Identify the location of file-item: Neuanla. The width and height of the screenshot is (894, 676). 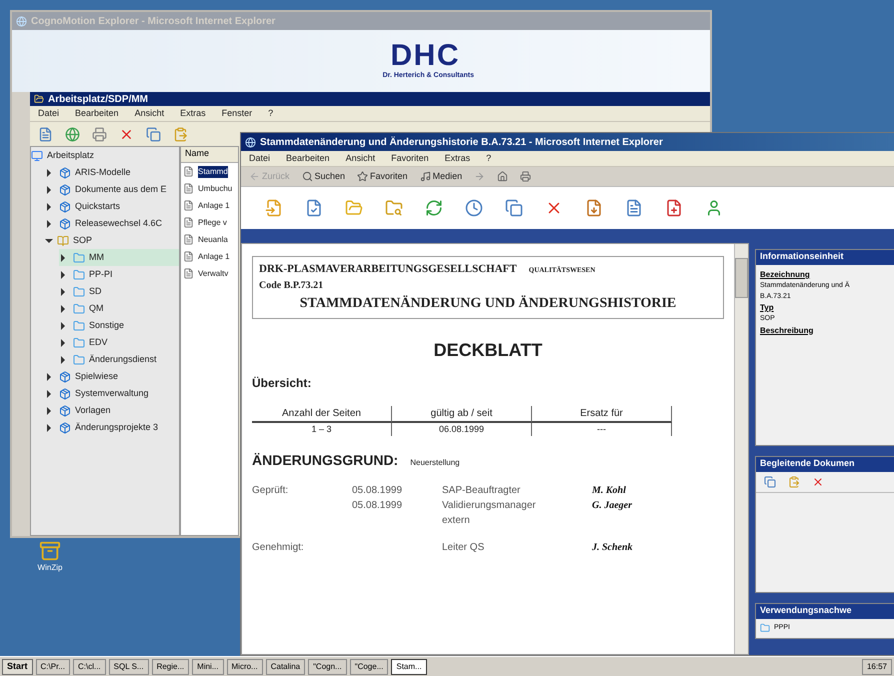
(213, 240).